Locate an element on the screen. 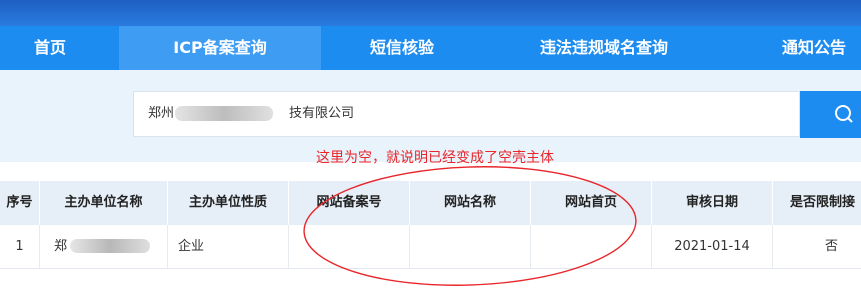 This screenshot has height=289, width=861. search-input-value: 郑州 is located at coordinates (161, 113).